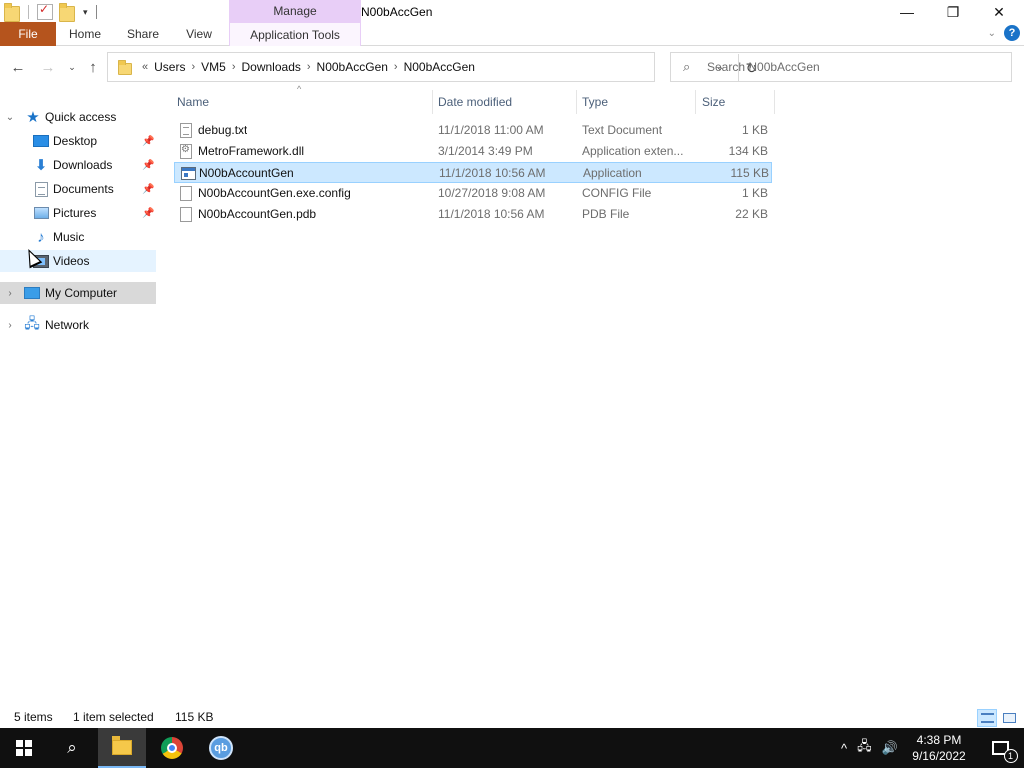 The image size is (1024, 768). What do you see at coordinates (1000, 748) in the screenshot?
I see `action-center-button: 1` at bounding box center [1000, 748].